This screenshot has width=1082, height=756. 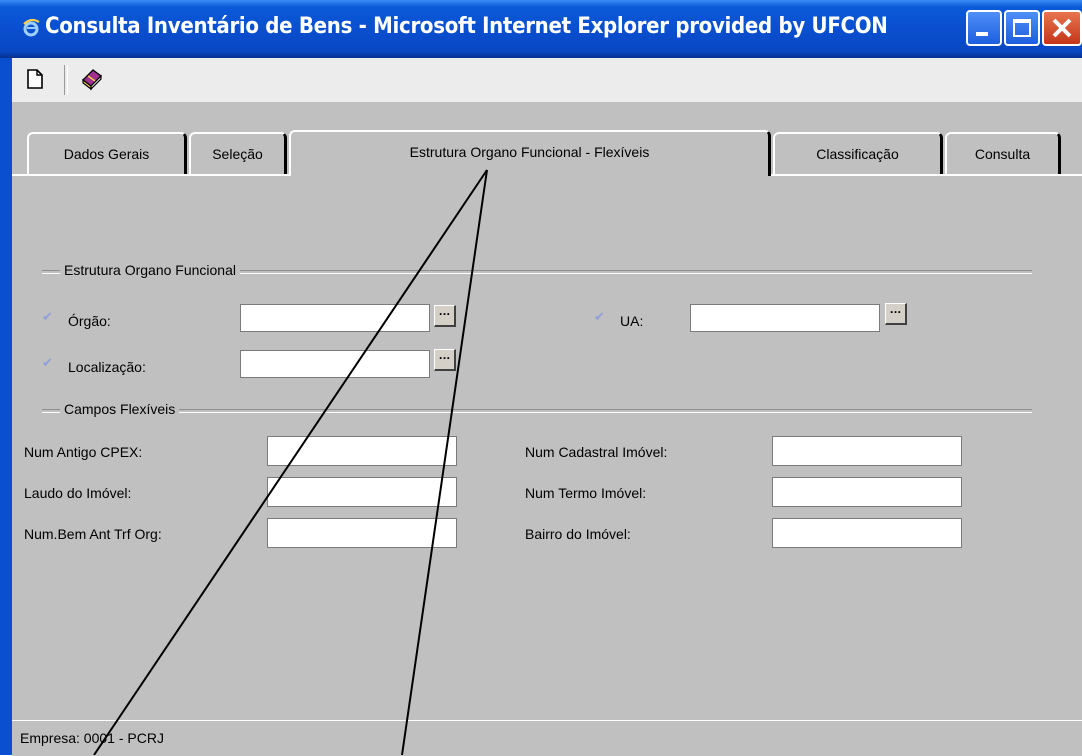 I want to click on section-title-flexiveis: Campos Flexíveis, so click(x=120, y=409).